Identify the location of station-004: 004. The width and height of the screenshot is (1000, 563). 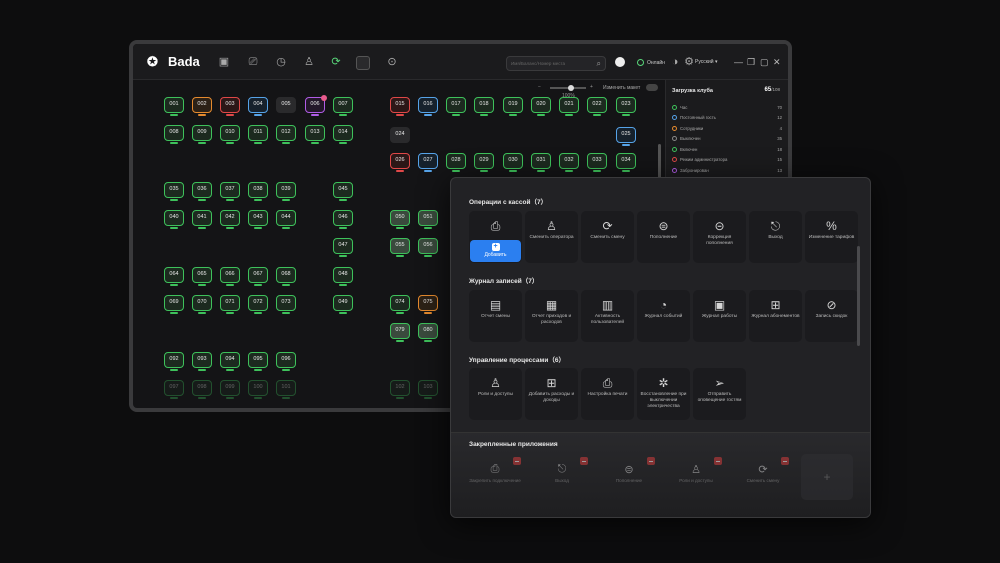
(258, 106).